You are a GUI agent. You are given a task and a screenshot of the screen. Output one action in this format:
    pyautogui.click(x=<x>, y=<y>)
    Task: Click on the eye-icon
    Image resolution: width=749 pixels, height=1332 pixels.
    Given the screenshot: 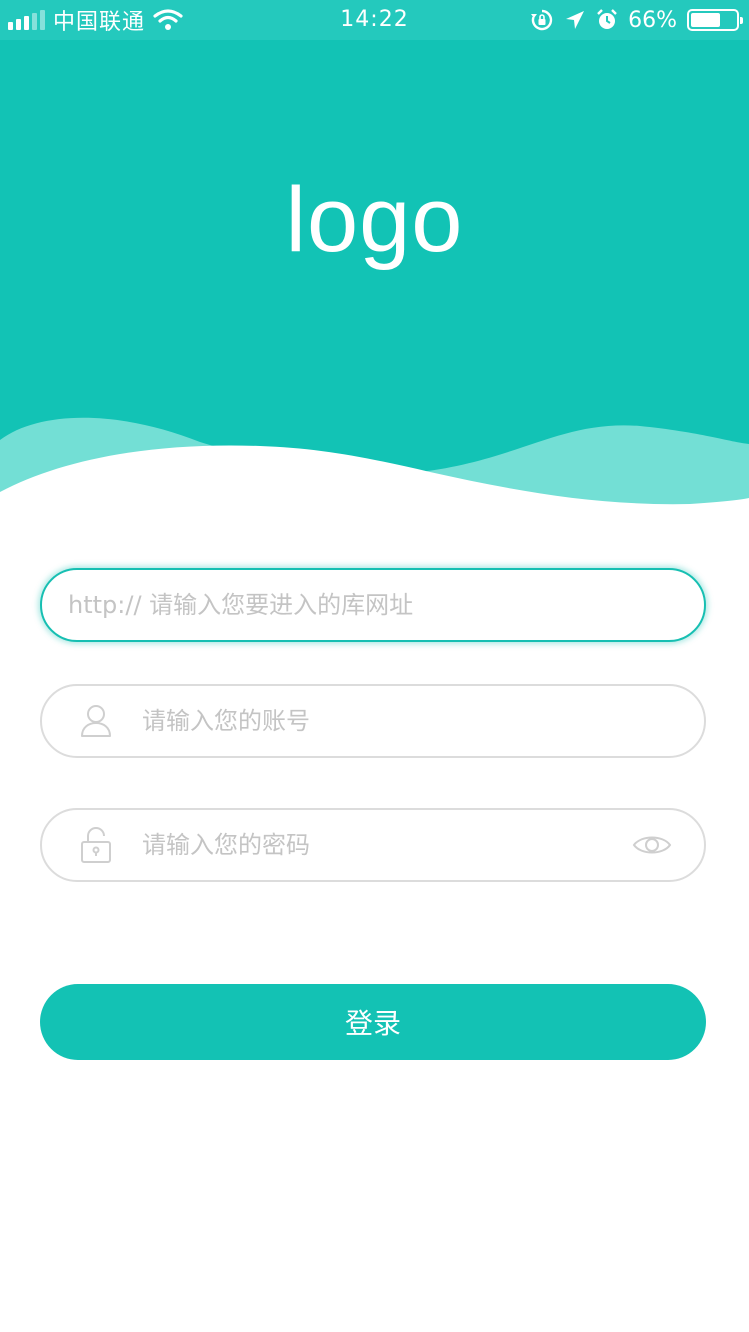 What is the action you would take?
    pyautogui.click(x=652, y=845)
    